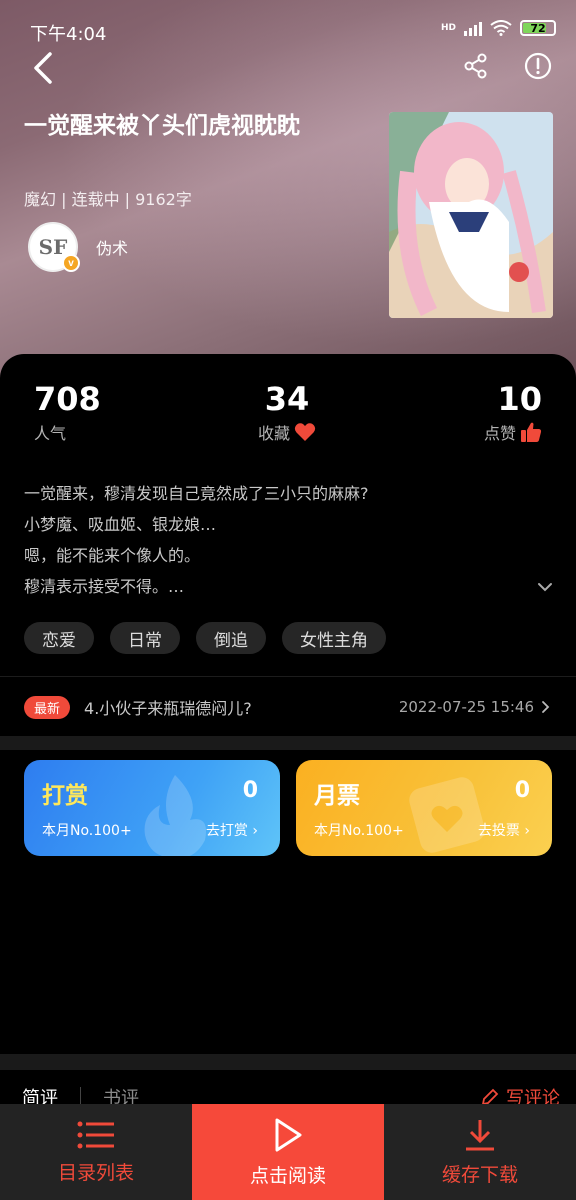 This screenshot has height=1200, width=576. I want to click on latest-badge: 最新, so click(47, 707).